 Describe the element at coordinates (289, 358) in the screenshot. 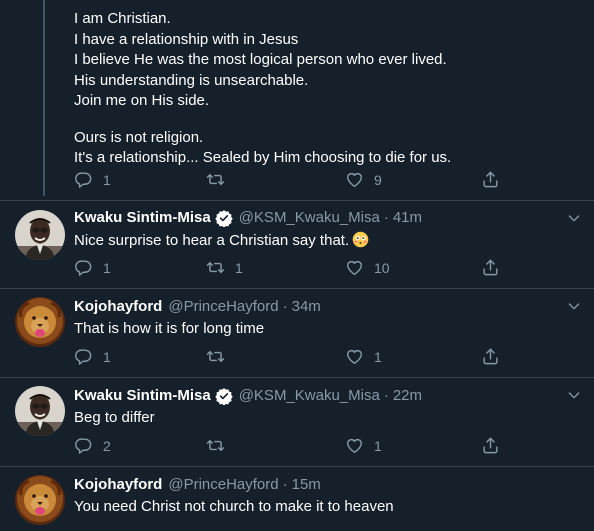

I see `tweet-actions: 1 1` at that location.